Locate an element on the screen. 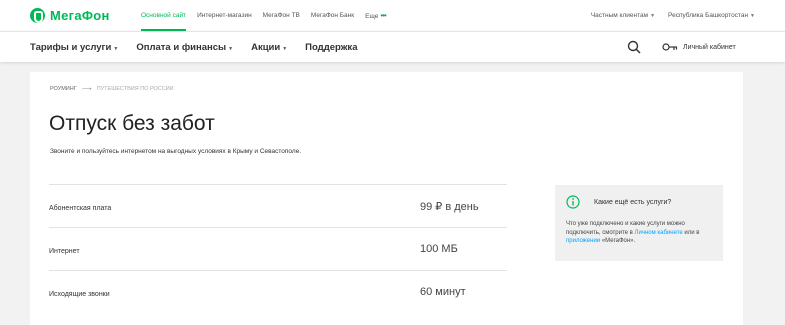 This screenshot has width=785, height=325. top-link-more: Еще ••• is located at coordinates (376, 15).